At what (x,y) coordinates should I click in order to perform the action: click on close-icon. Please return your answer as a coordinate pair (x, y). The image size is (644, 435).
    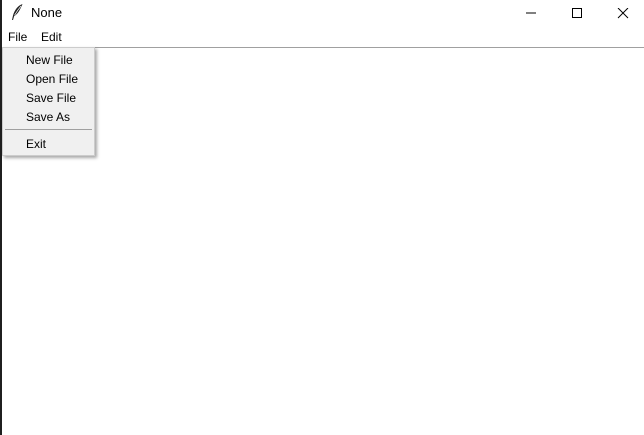
    Looking at the image, I should click on (623, 13).